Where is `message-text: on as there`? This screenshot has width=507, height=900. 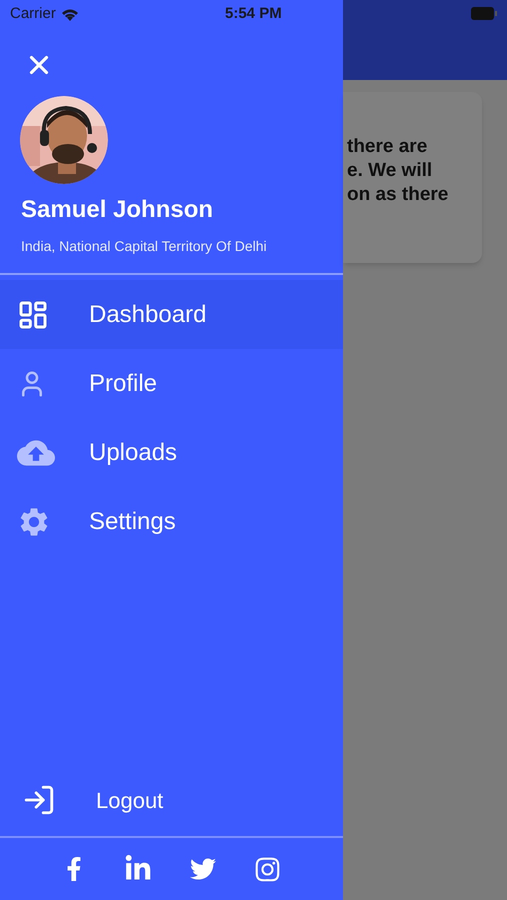
message-text: on as there is located at coordinates (398, 194).